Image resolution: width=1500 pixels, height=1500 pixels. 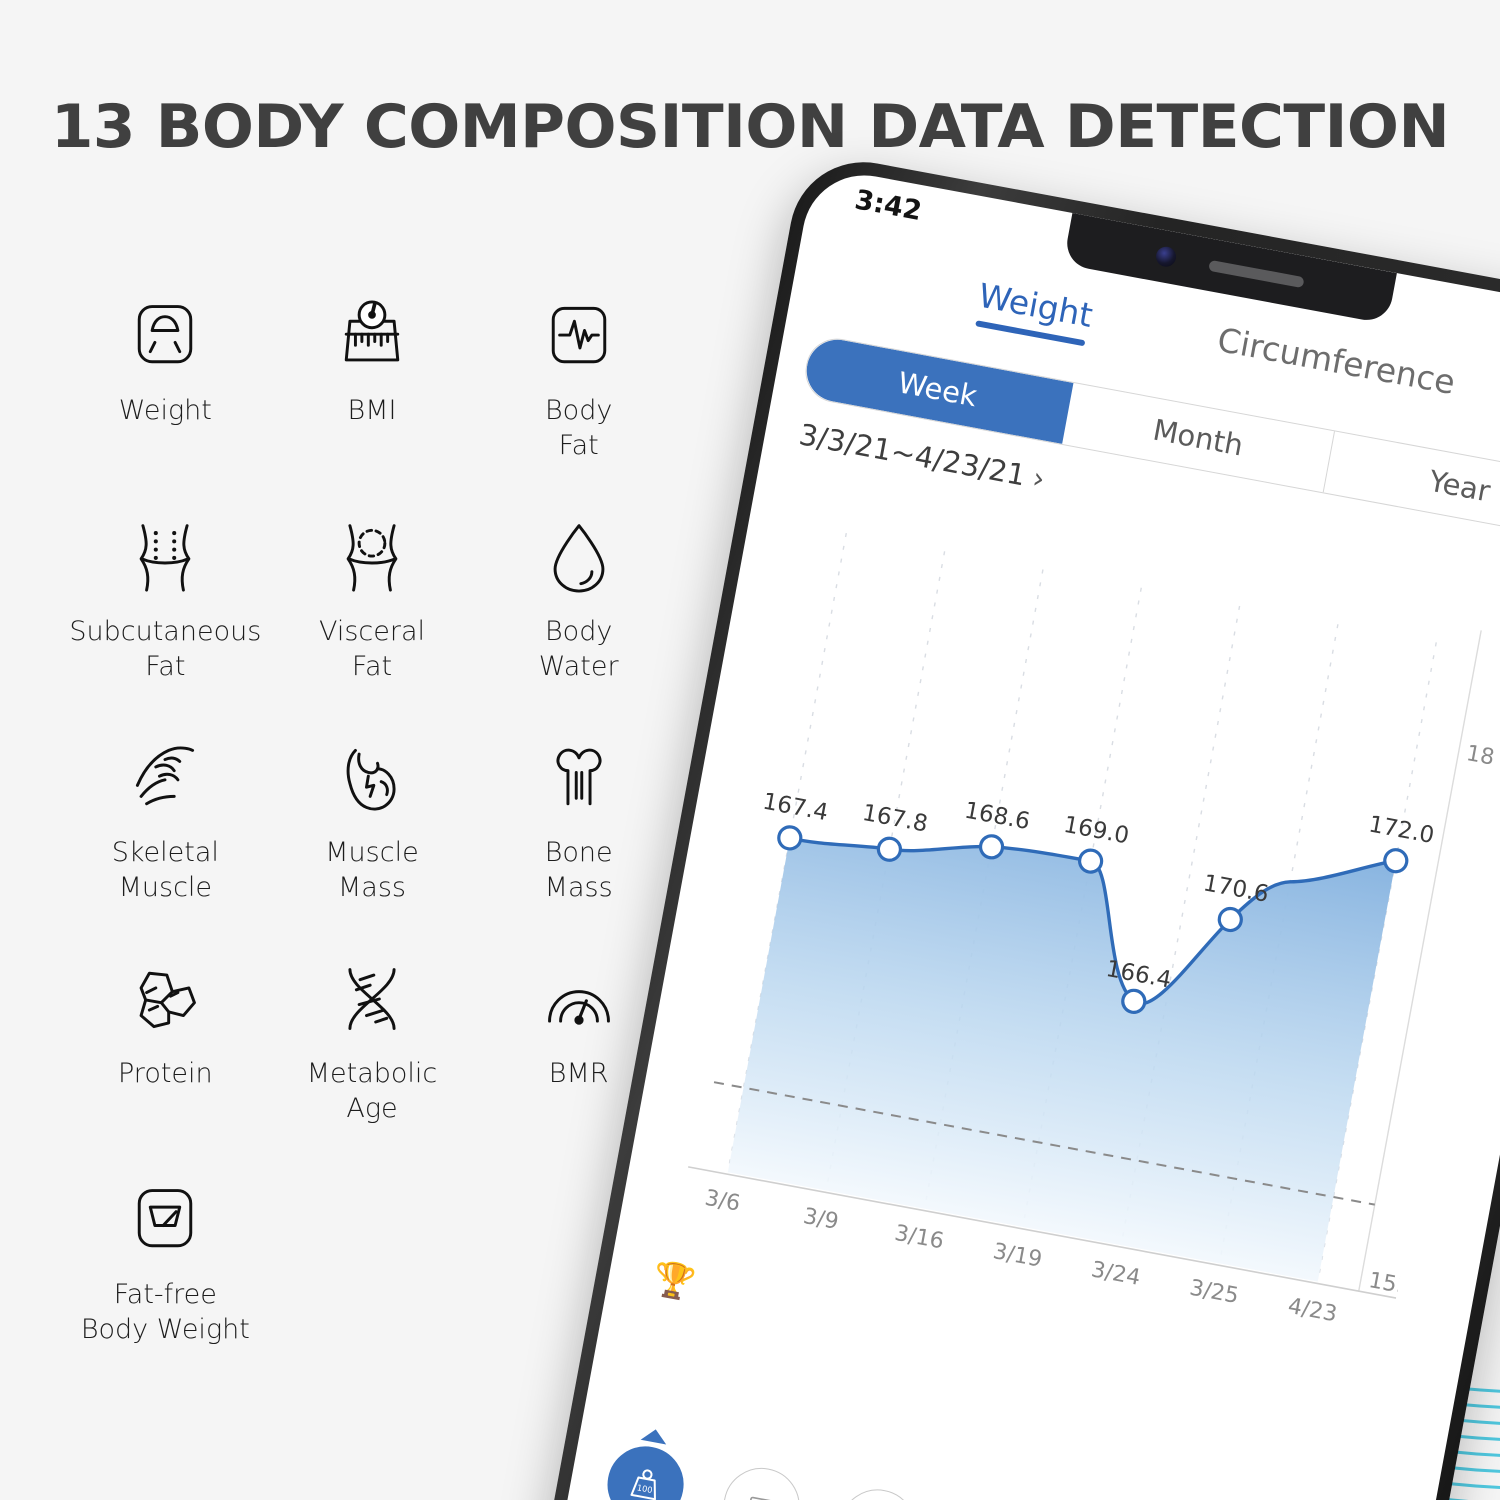 I want to click on metric-label: Subcutaneous Fat, so click(x=165, y=649).